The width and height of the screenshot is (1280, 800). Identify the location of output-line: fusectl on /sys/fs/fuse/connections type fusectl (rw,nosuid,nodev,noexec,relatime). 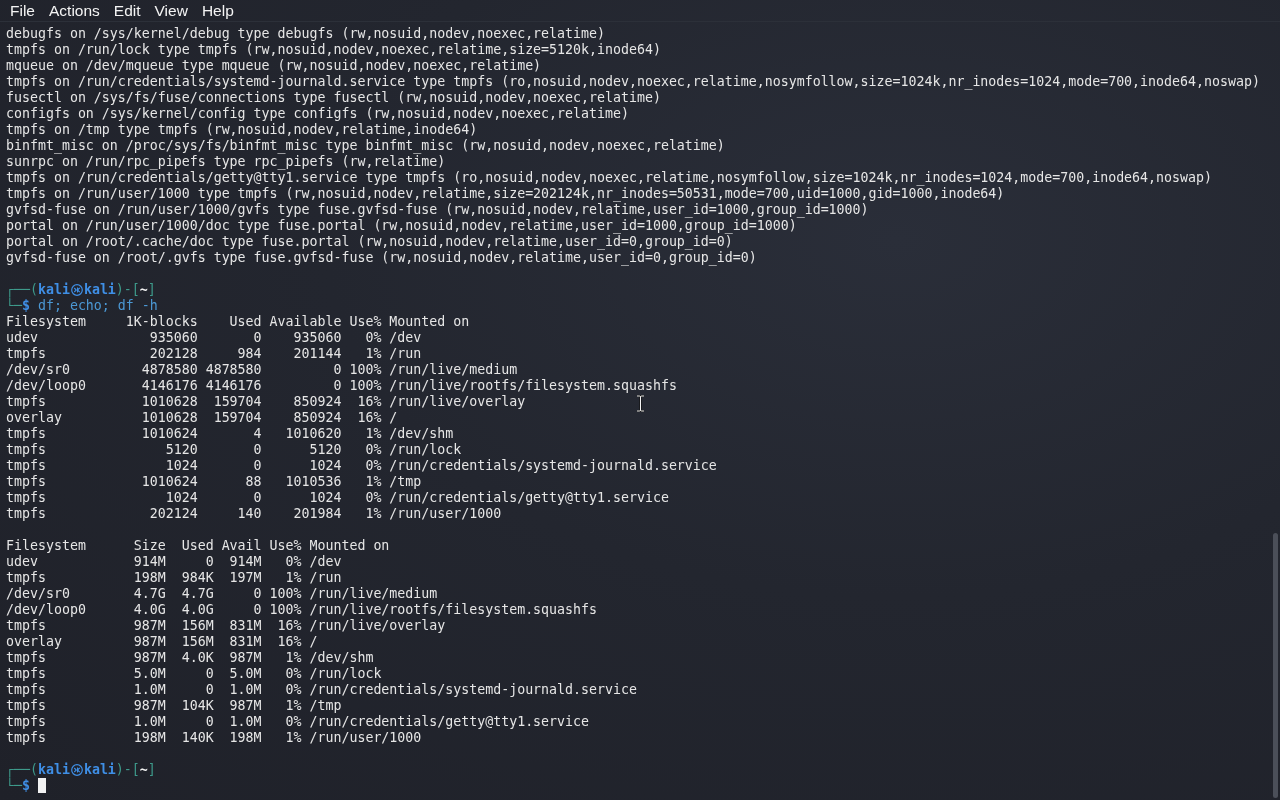
(333, 98).